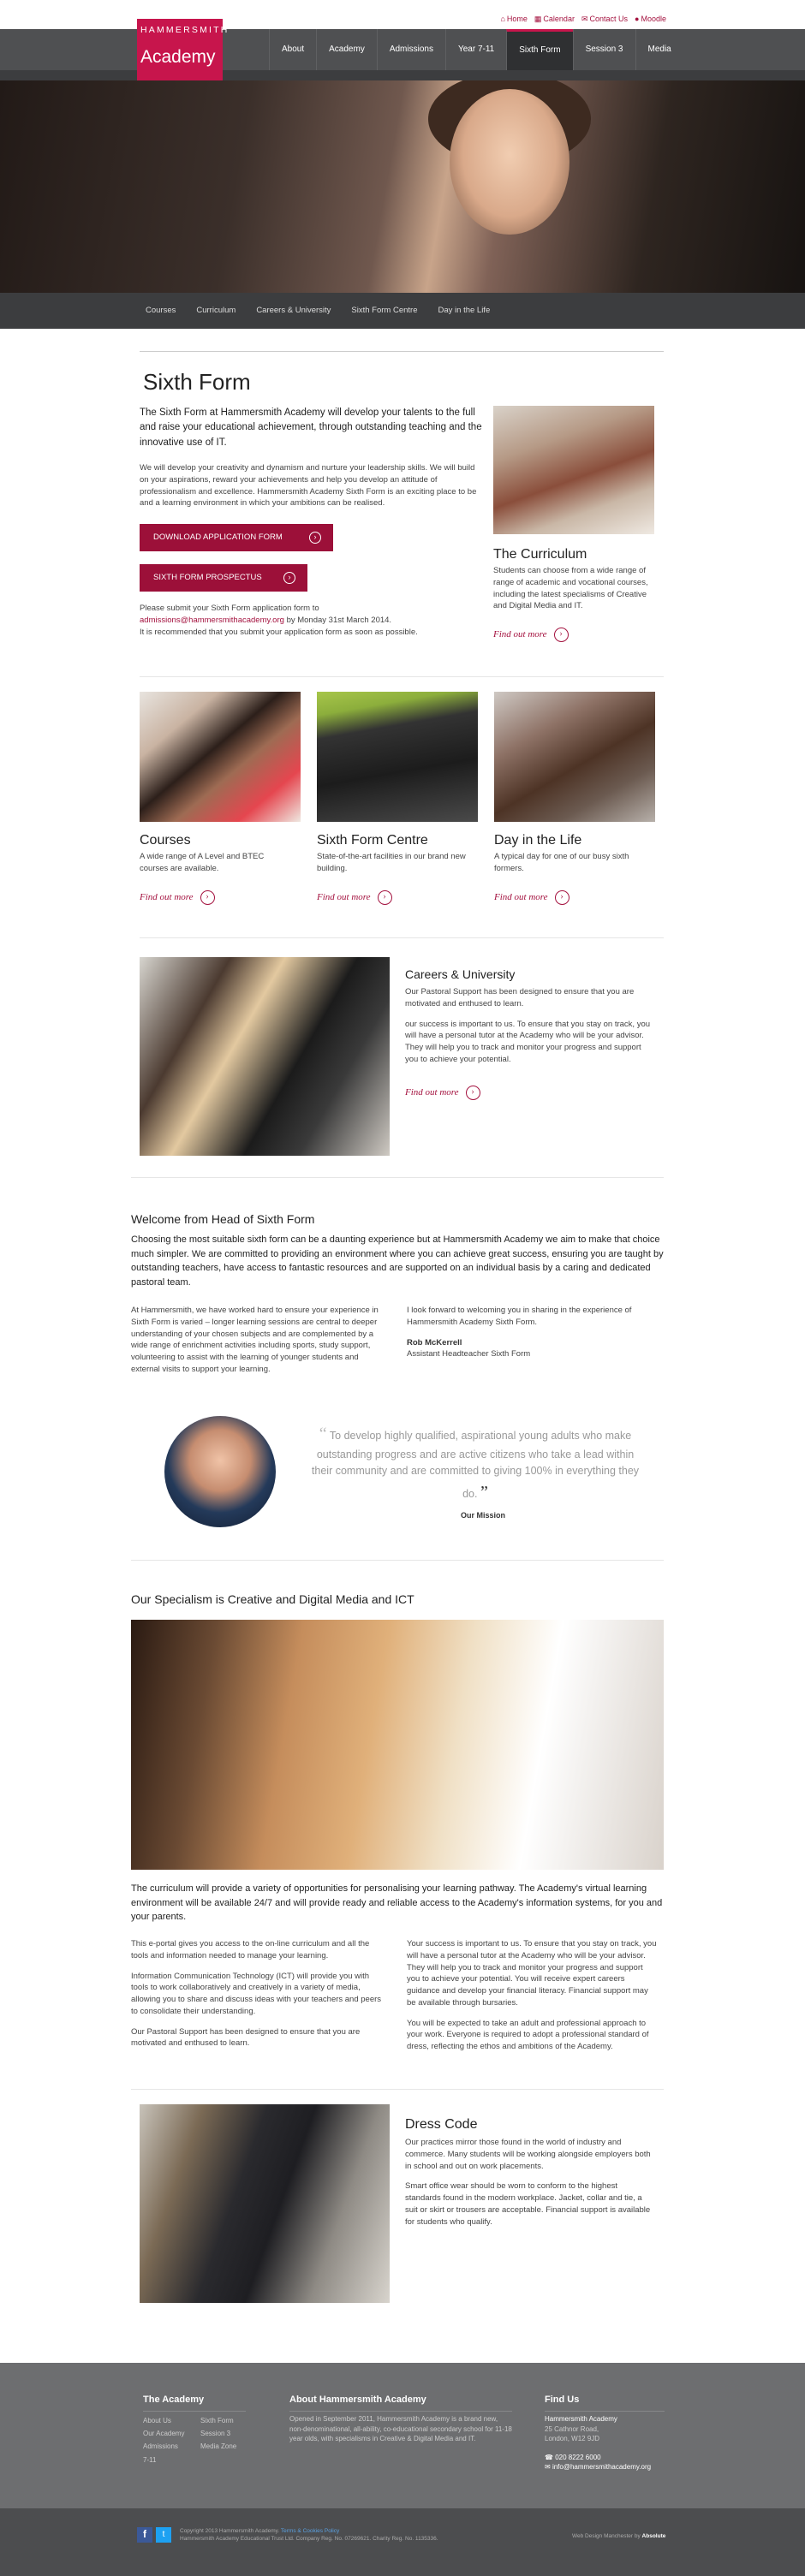 Image resolution: width=805 pixels, height=2576 pixels. I want to click on subnav-careers: Careers & University, so click(293, 311).